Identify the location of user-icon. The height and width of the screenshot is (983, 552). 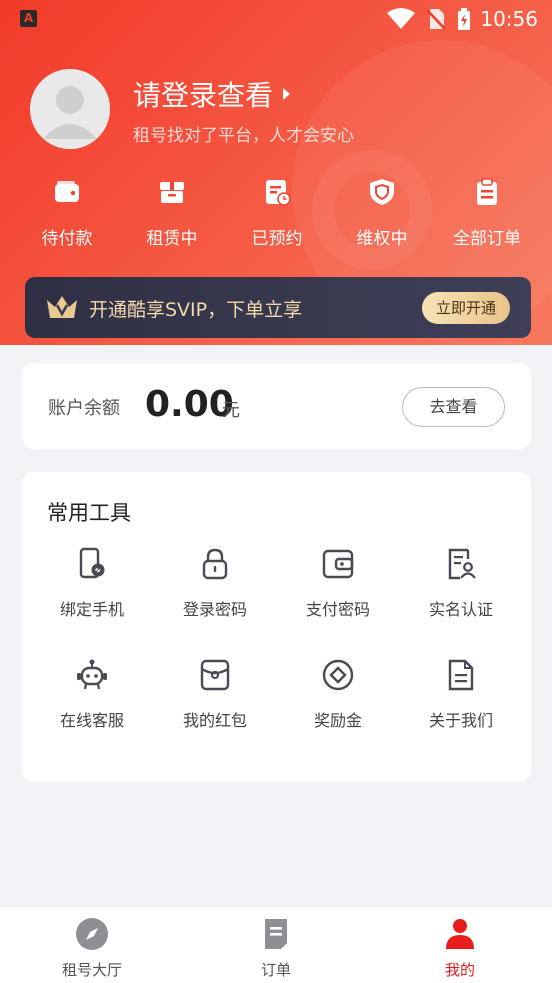
(460, 934).